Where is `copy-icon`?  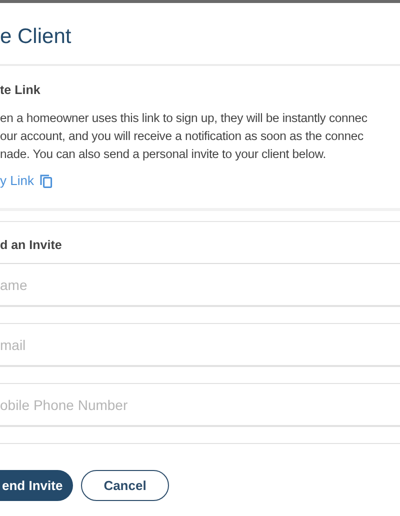
copy-icon is located at coordinates (46, 181).